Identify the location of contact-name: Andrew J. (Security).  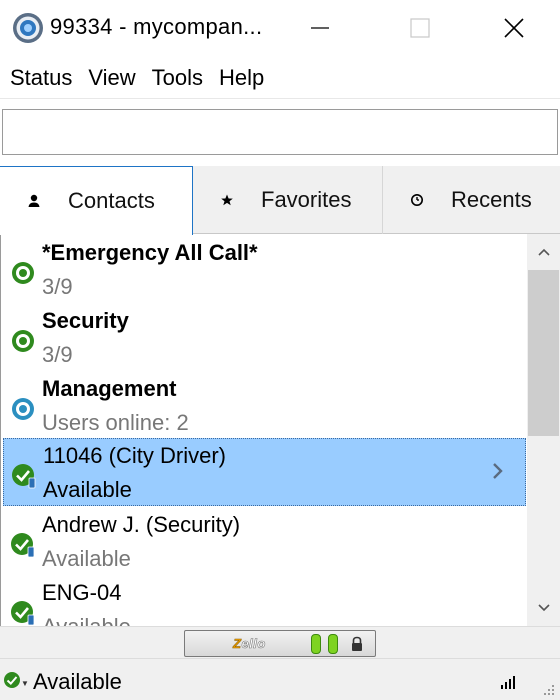
(141, 524).